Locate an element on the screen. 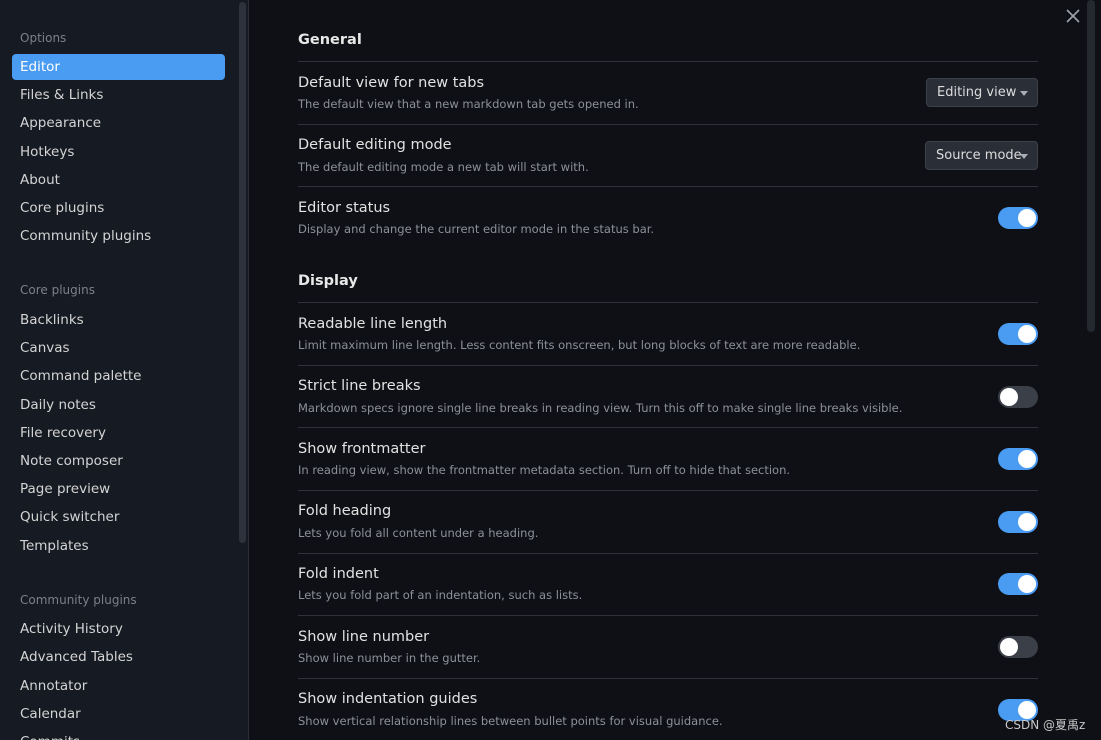 This screenshot has width=1101, height=740. sidebar-item-page-preview: Page preview is located at coordinates (118, 489).